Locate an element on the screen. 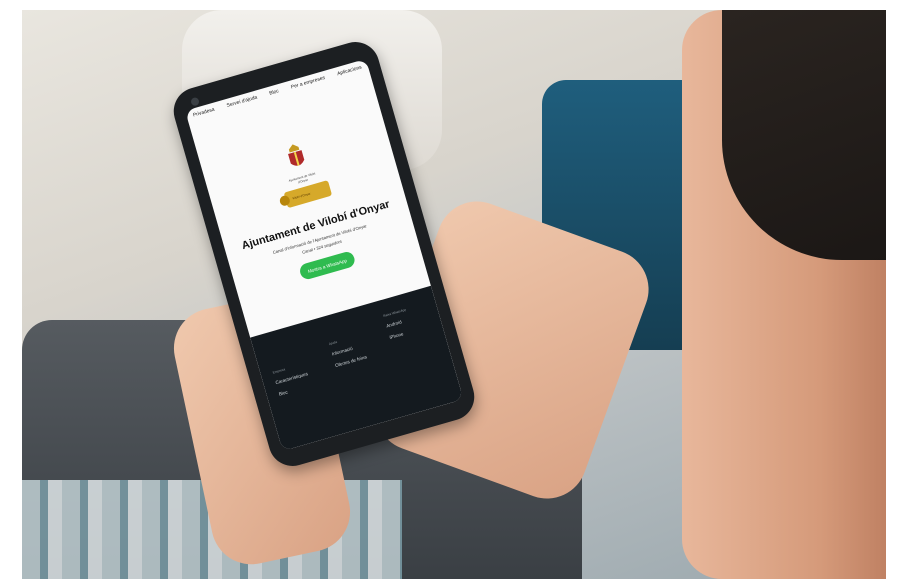 The width and height of the screenshot is (903, 579). footer-col-ajuda: Ajuda Informació Ofertes de feina is located at coordinates (348, 354).